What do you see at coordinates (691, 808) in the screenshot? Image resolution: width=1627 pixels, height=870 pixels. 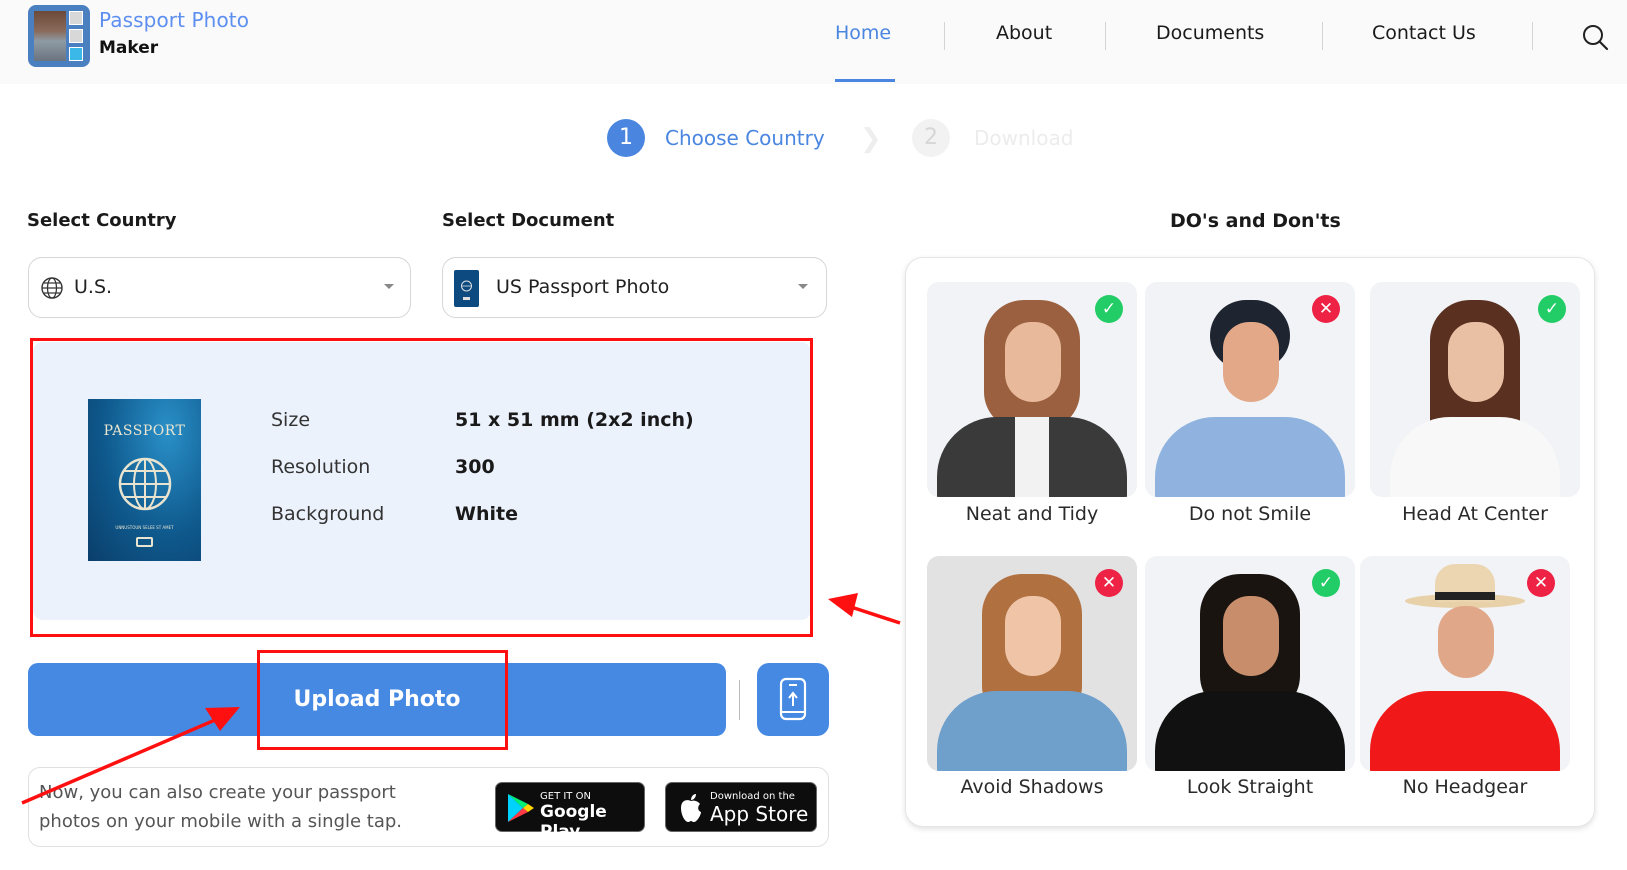 I see `apple-icon` at bounding box center [691, 808].